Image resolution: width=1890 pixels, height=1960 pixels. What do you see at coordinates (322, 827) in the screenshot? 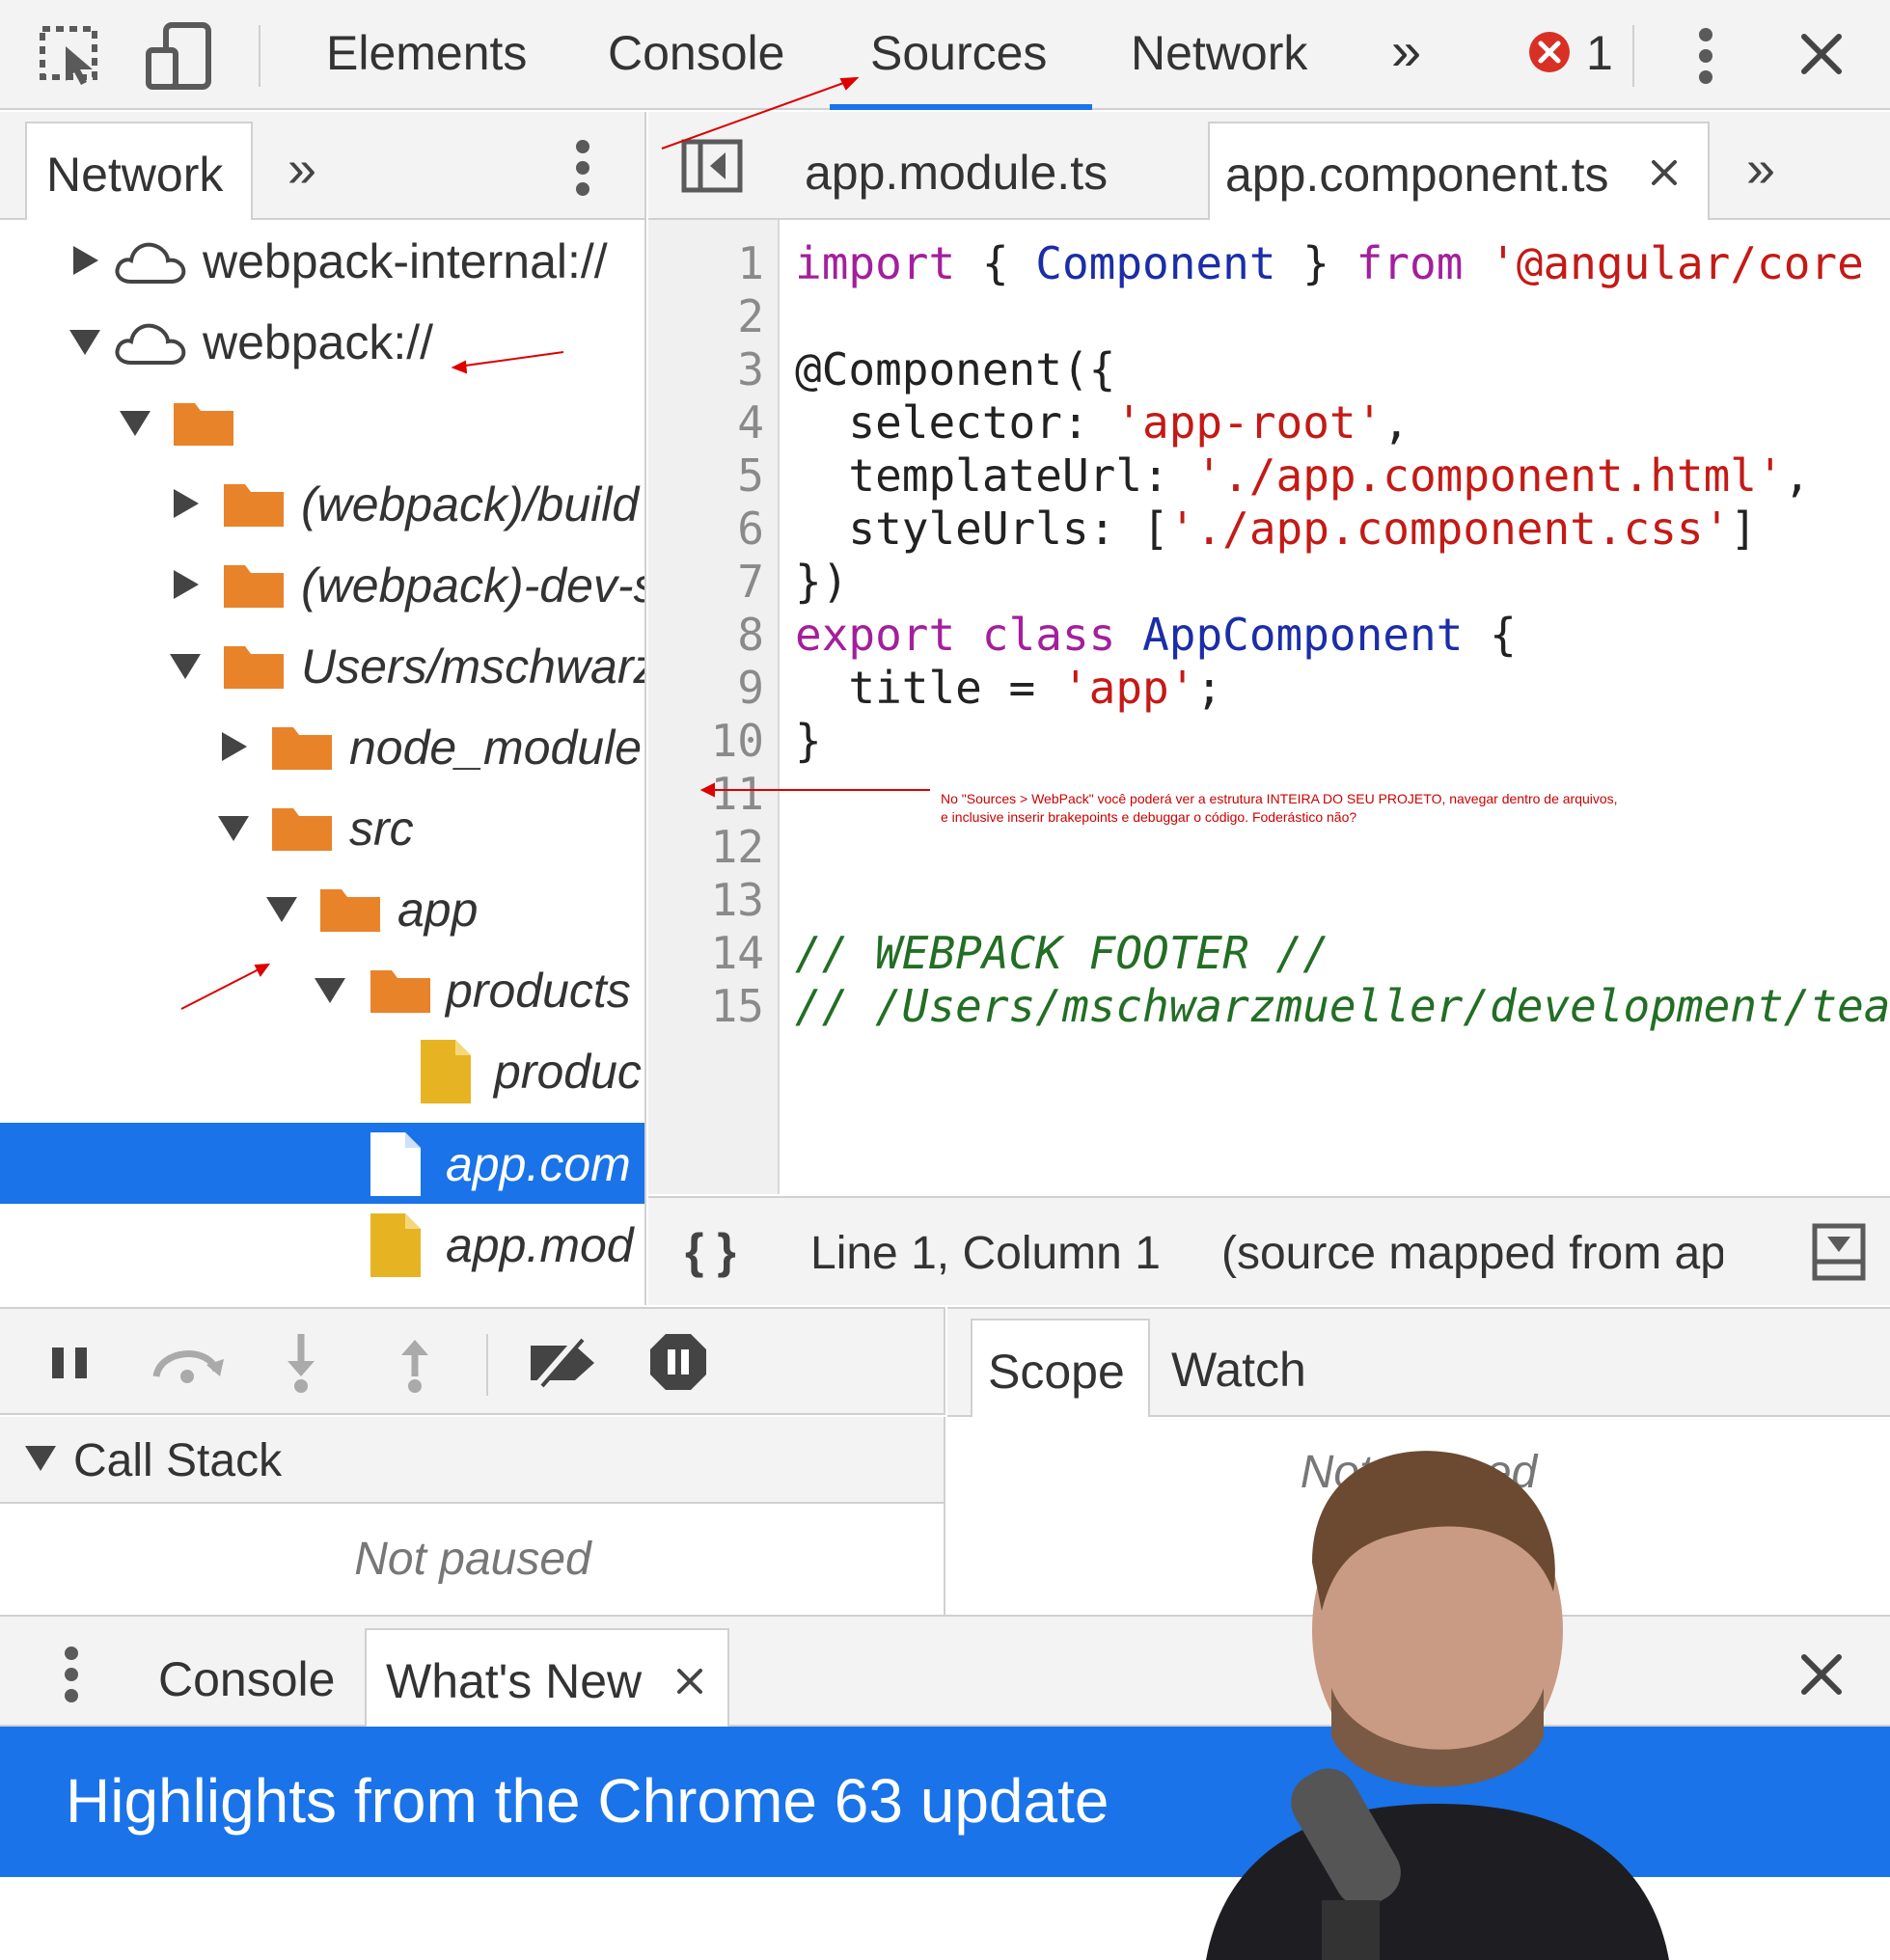
I see `tree-item-src: src` at bounding box center [322, 827].